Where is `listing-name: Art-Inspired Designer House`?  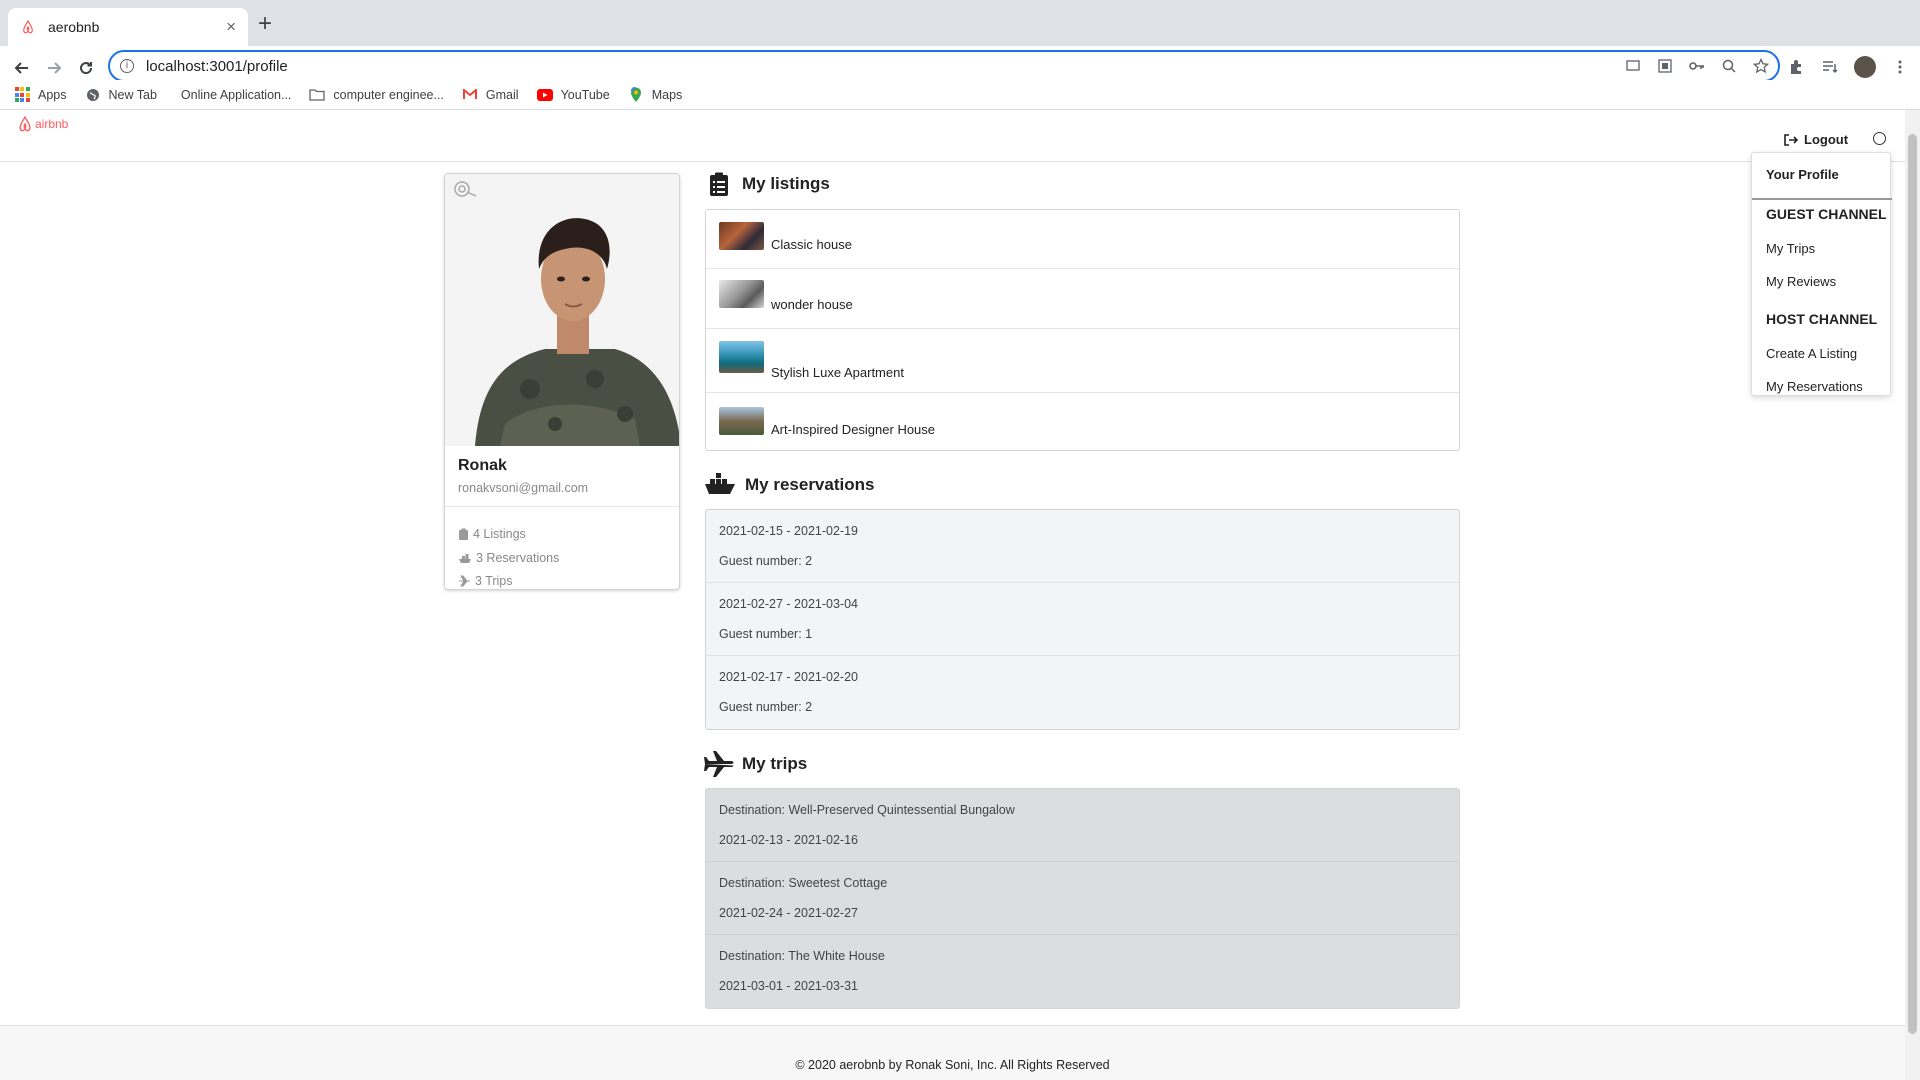
listing-name: Art-Inspired Designer House is located at coordinates (853, 429).